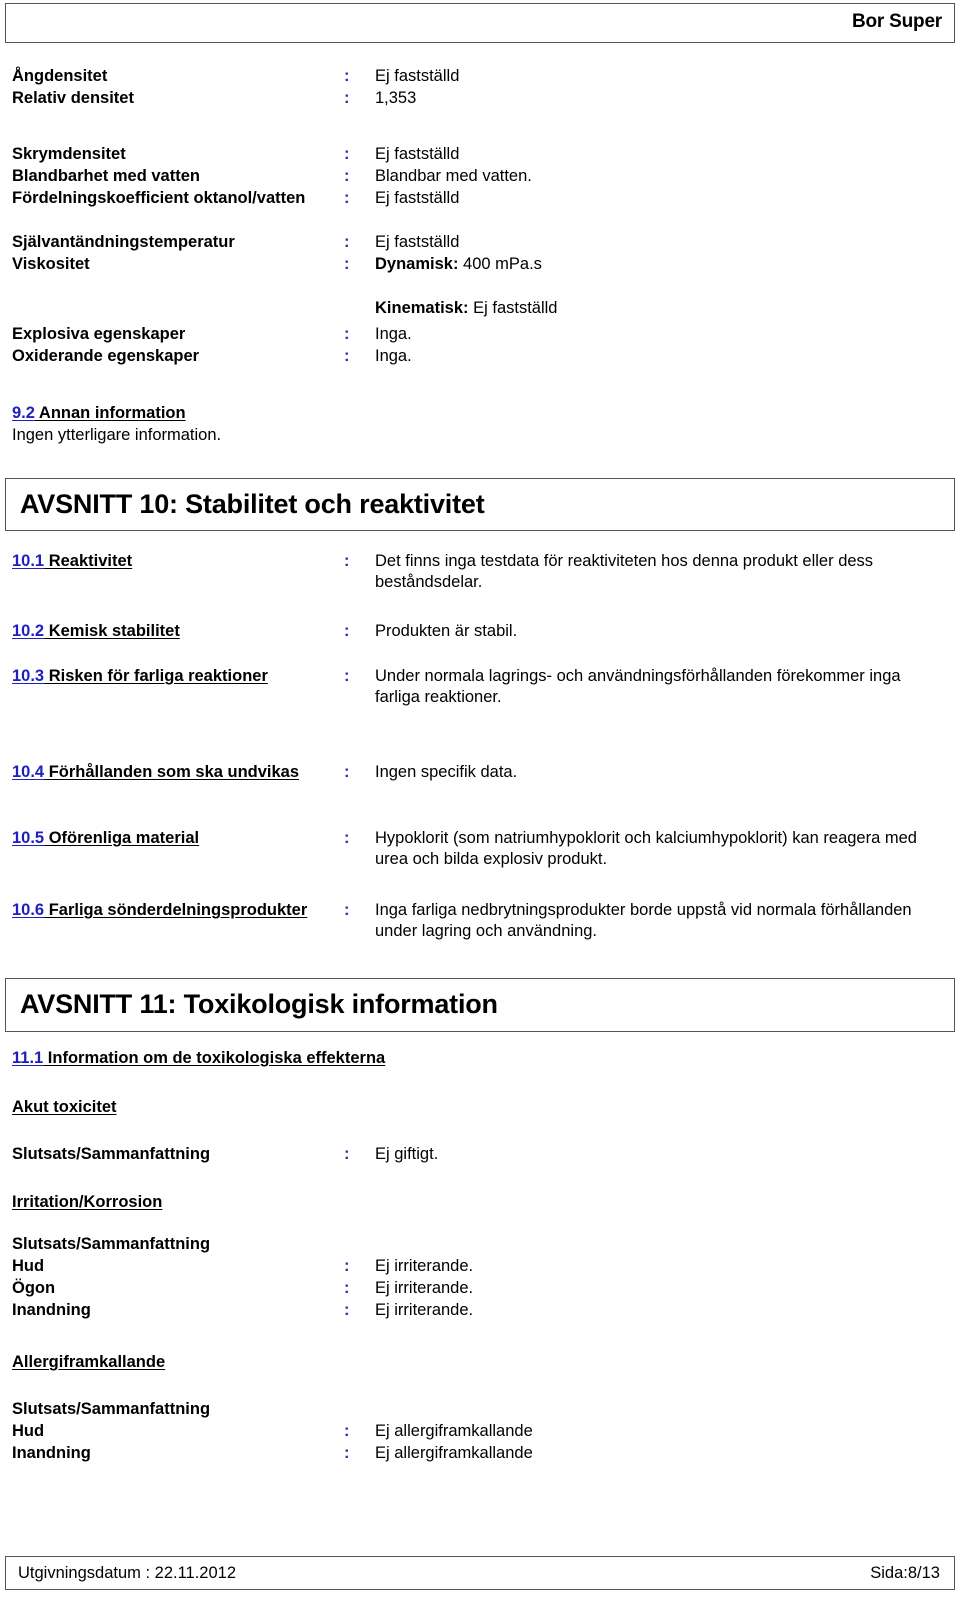  What do you see at coordinates (259, 1003) in the screenshot?
I see `section-heading-11: AVSNITT 11: Toxikologisk information` at bounding box center [259, 1003].